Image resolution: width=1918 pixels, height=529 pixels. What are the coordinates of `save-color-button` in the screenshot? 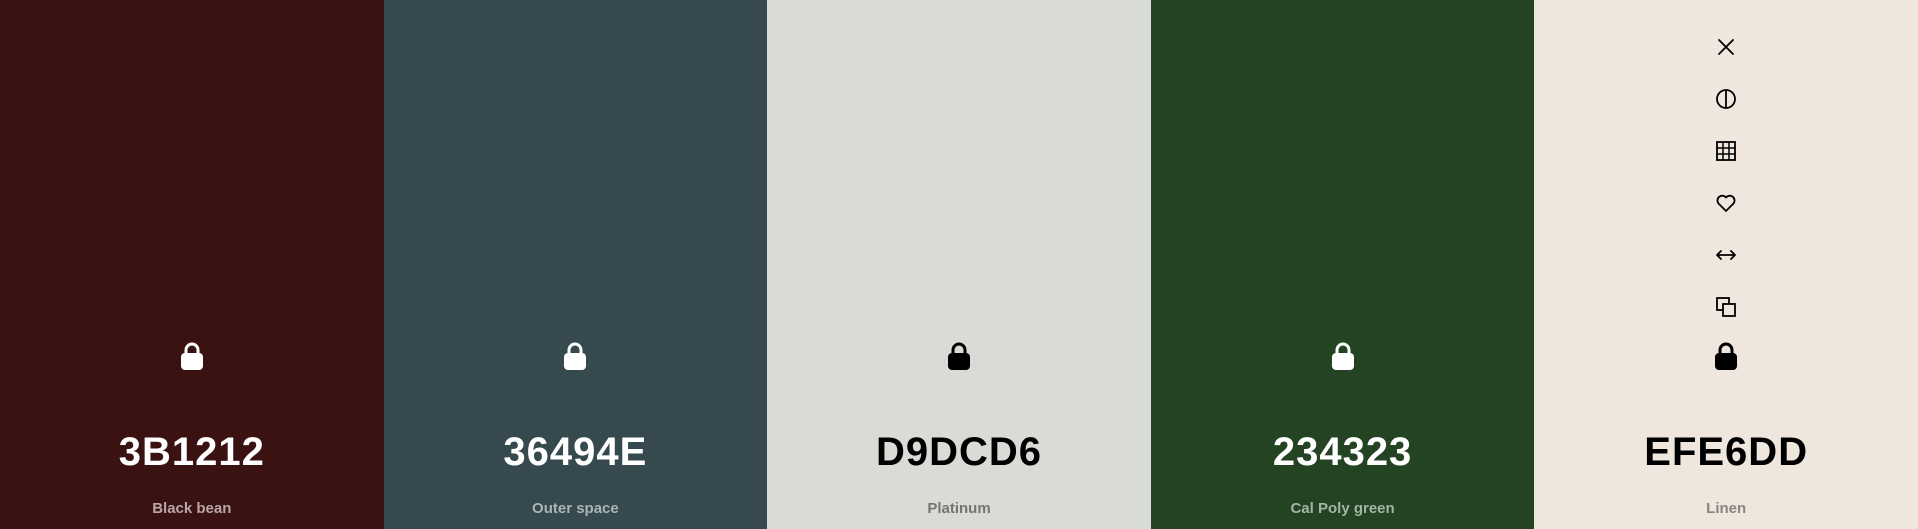 It's located at (1726, 203).